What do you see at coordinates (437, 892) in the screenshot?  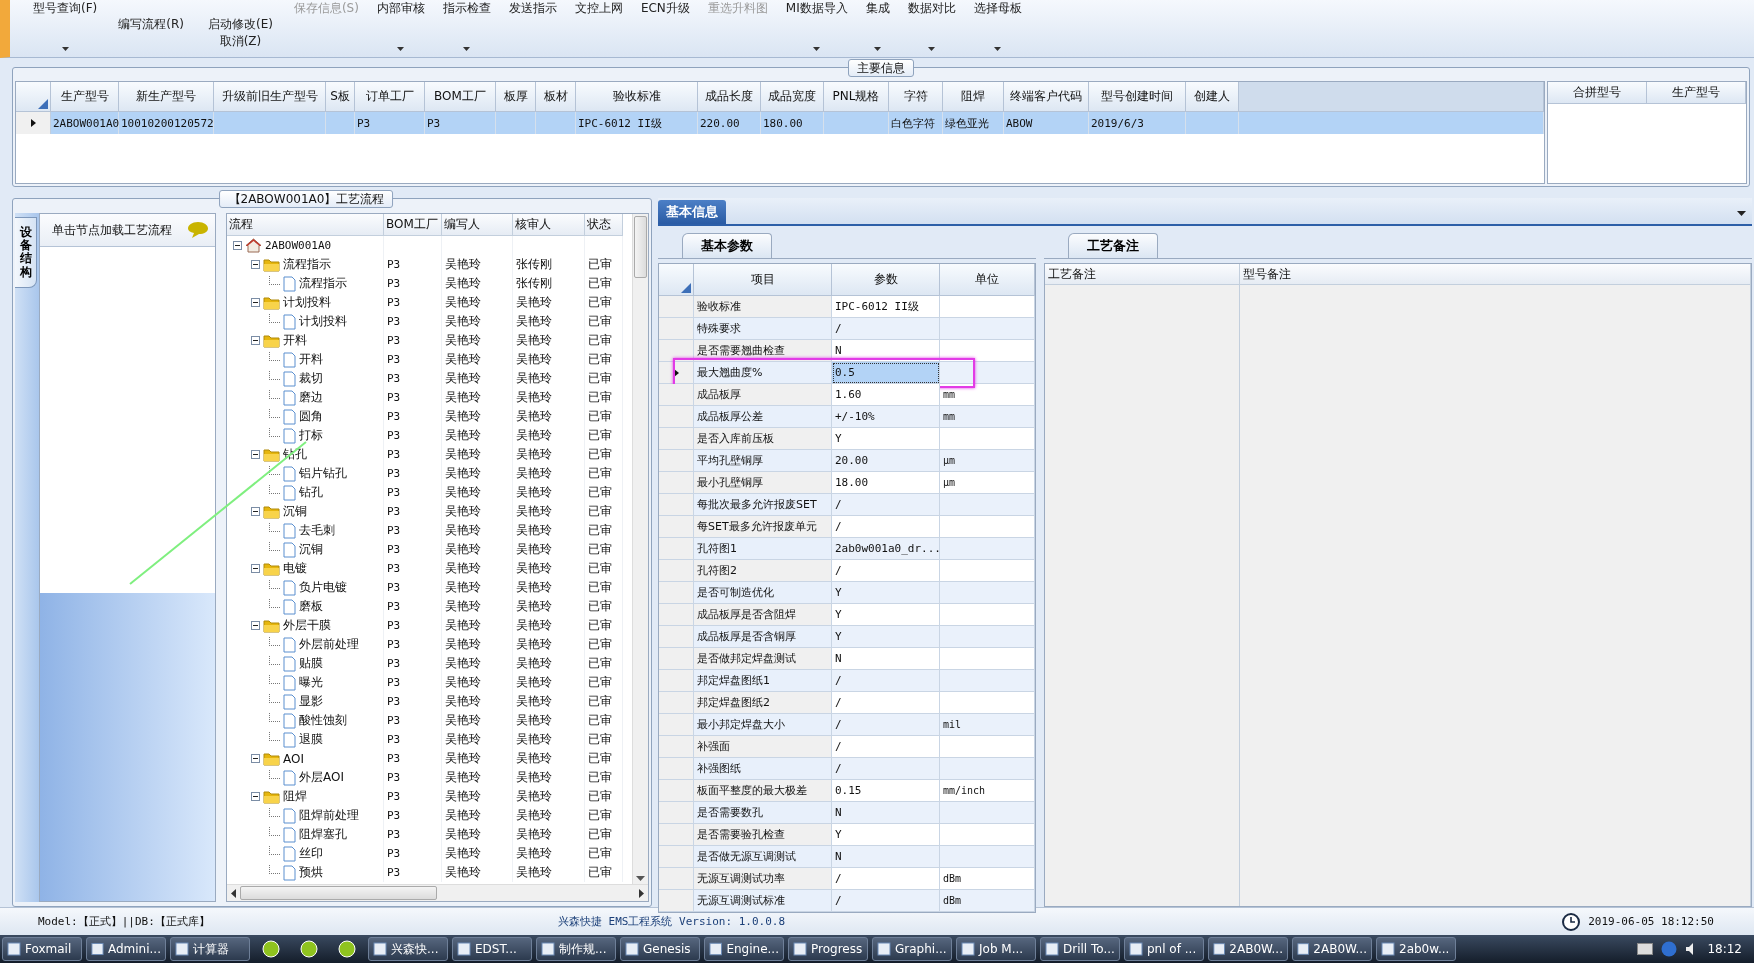 I see `horizontal-scrollbar` at bounding box center [437, 892].